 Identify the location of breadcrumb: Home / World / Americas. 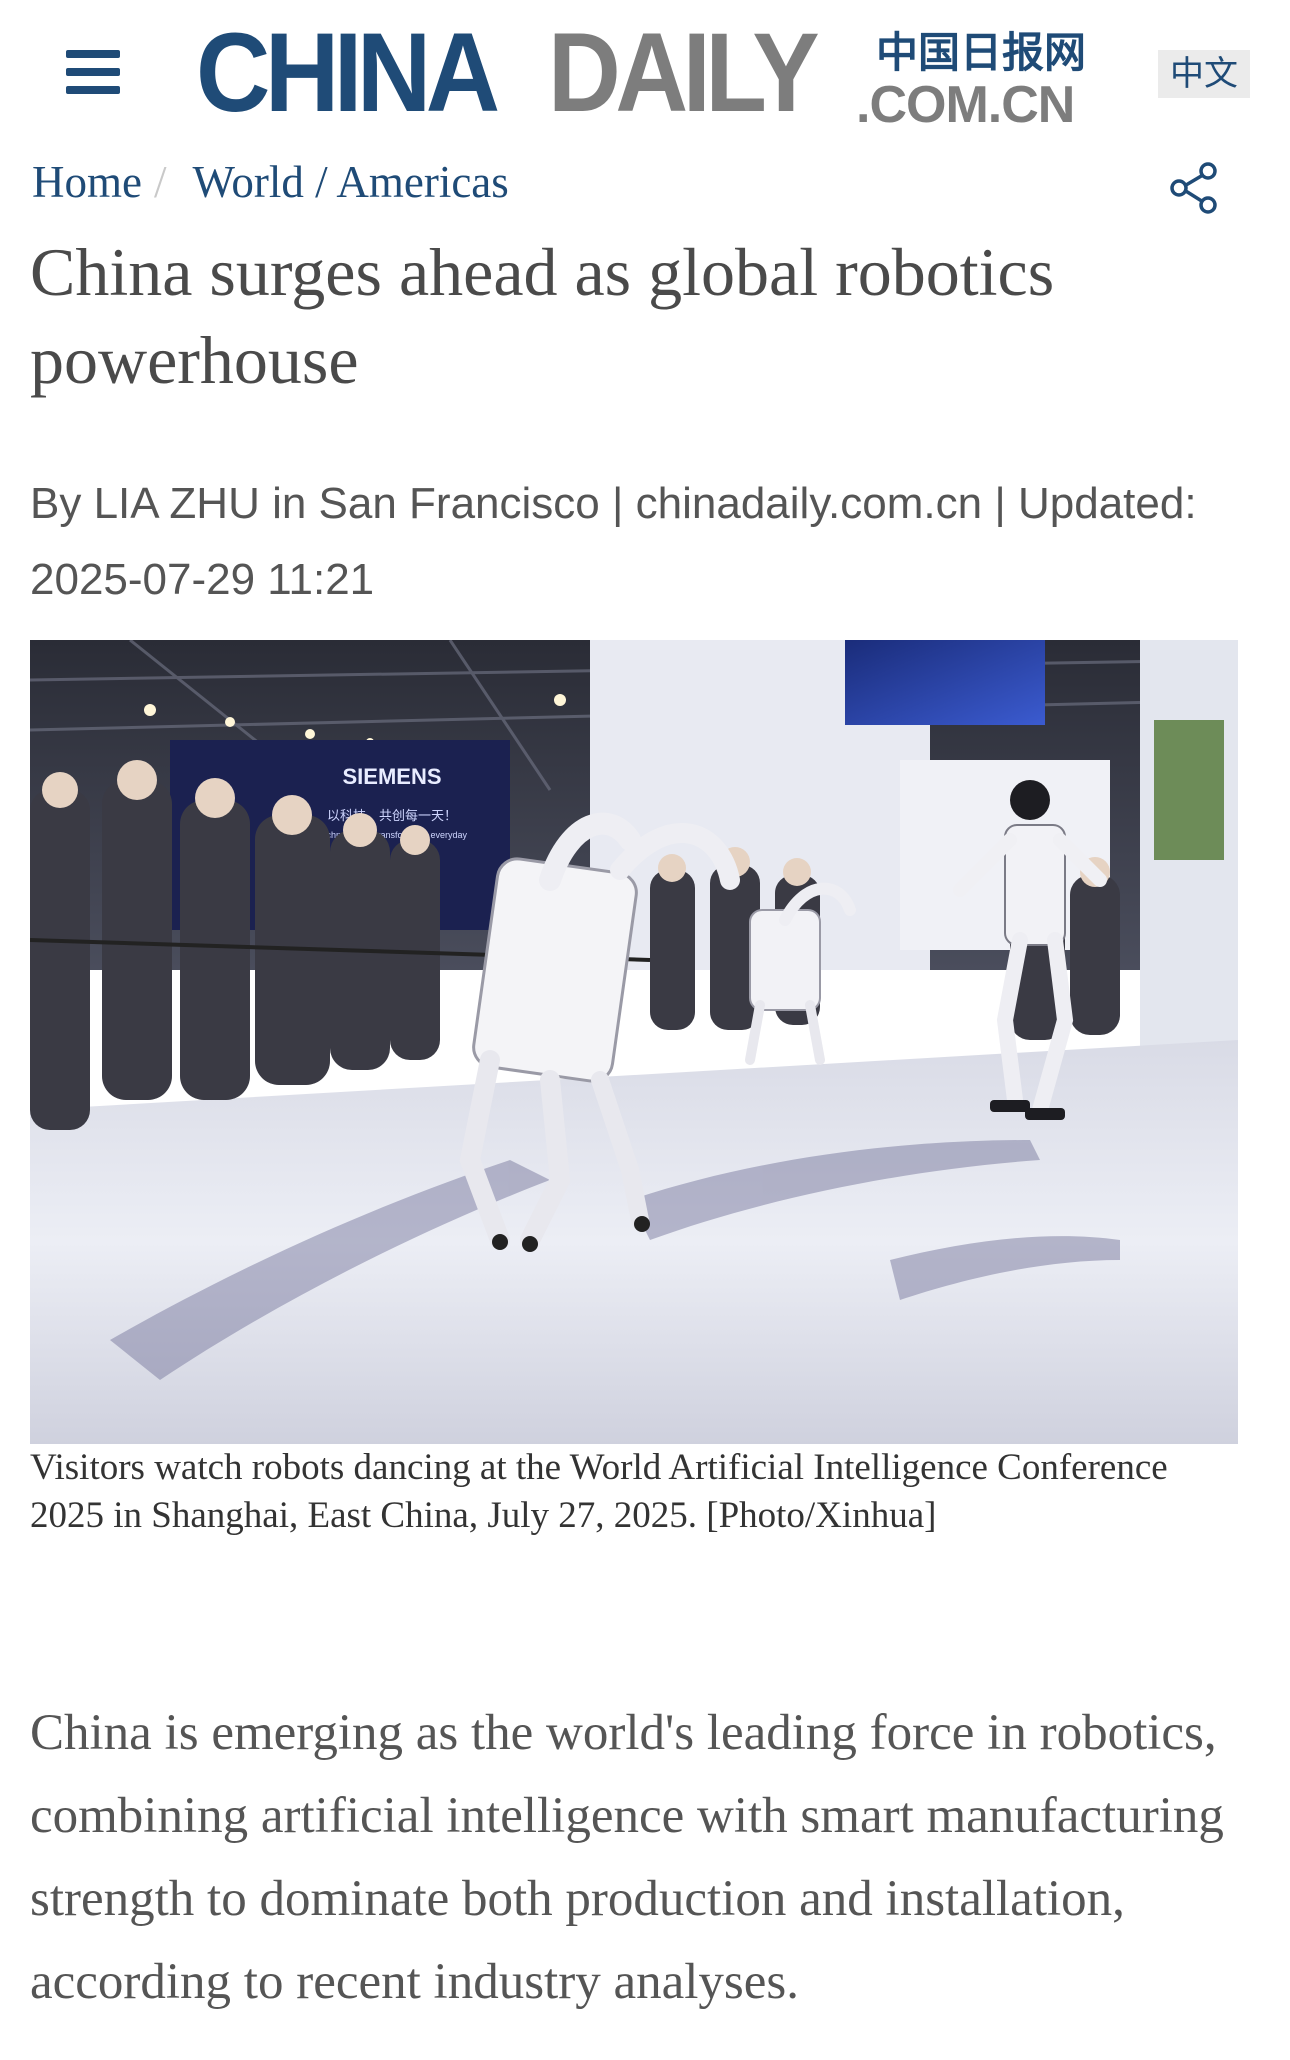
(270, 182).